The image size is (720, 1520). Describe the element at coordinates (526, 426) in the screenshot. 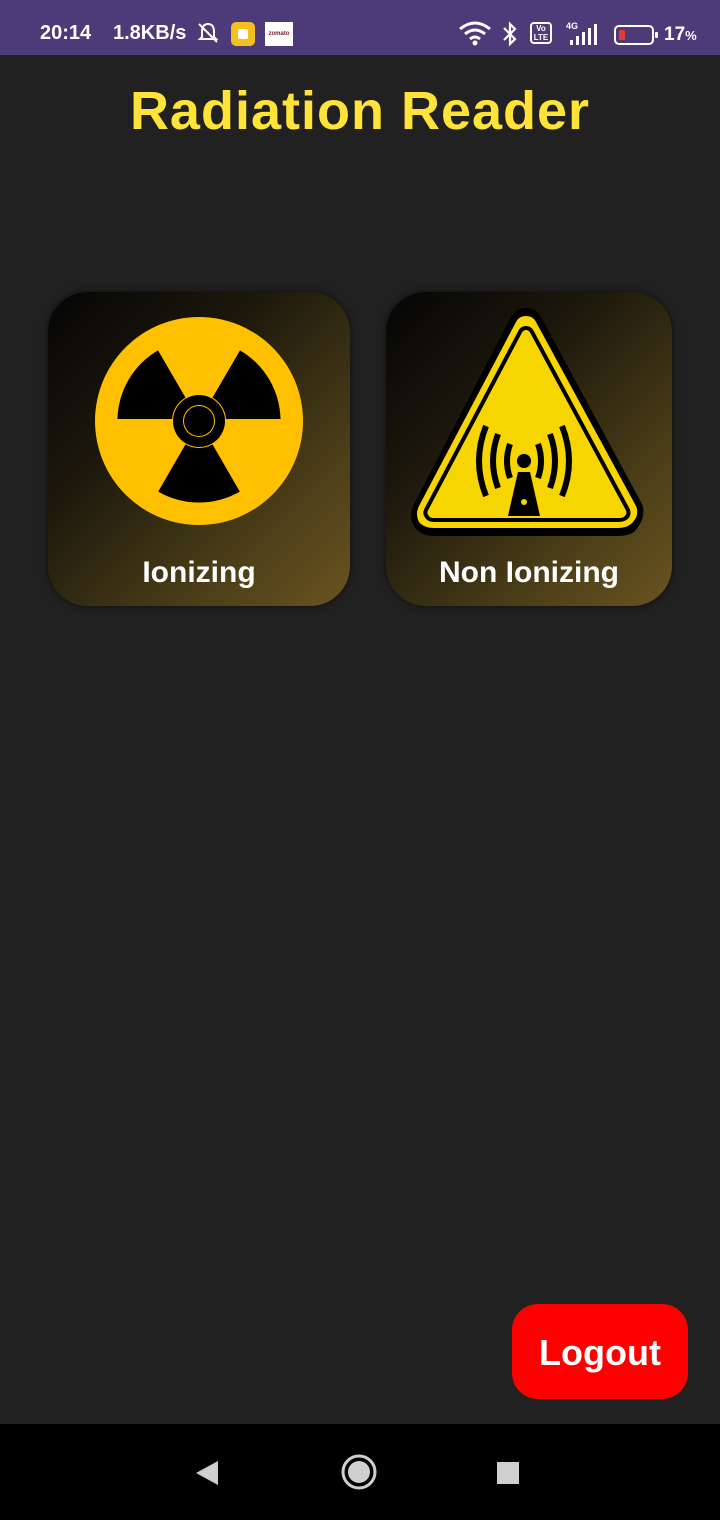

I see `non-ionizing-warning-icon` at that location.